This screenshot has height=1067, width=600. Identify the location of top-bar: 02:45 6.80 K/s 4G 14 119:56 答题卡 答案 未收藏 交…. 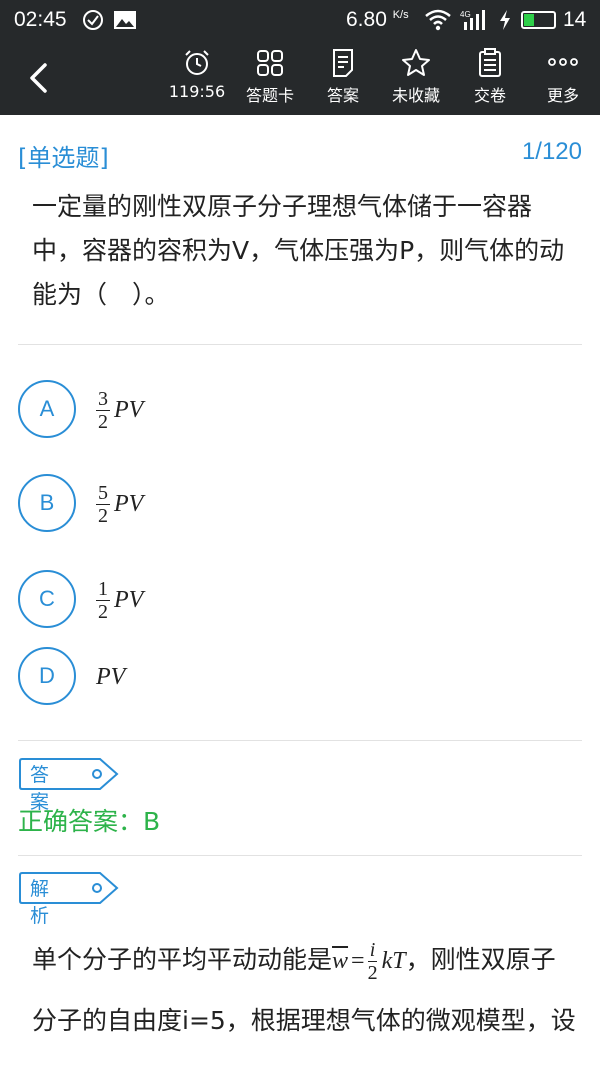
(300, 57).